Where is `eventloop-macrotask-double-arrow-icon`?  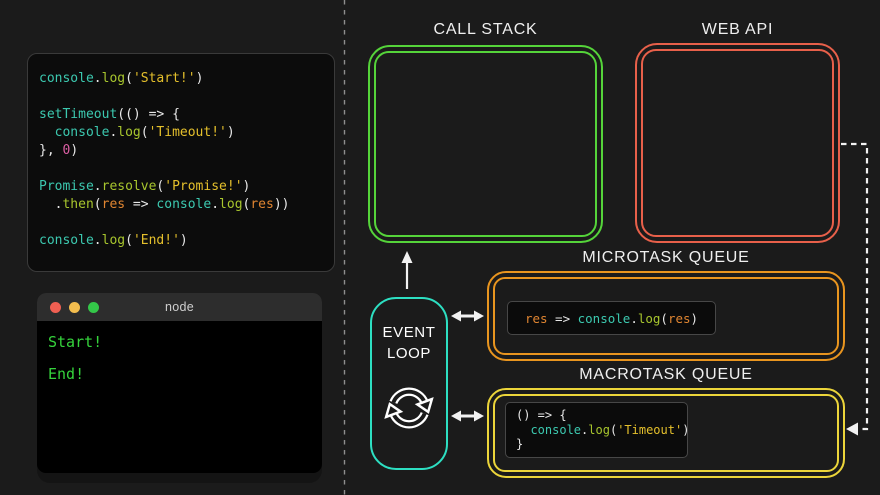
eventloop-macrotask-double-arrow-icon is located at coordinates (467, 416).